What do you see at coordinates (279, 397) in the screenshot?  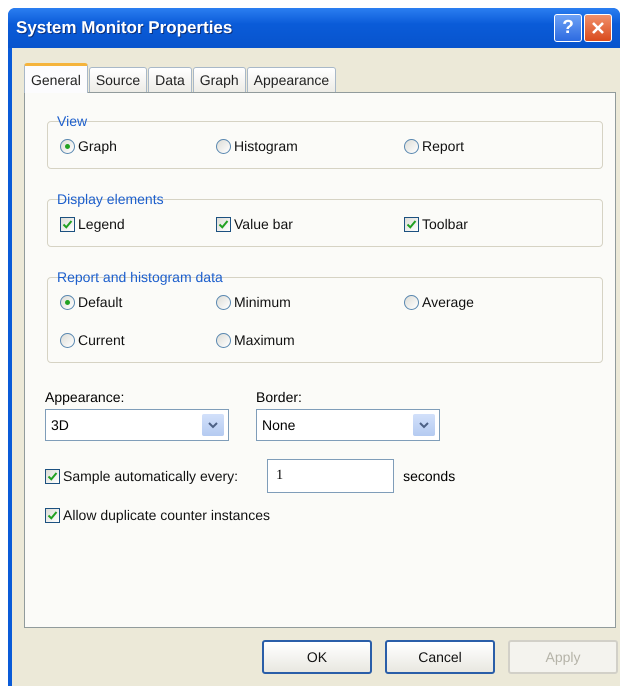 I see `field-label: Border:` at bounding box center [279, 397].